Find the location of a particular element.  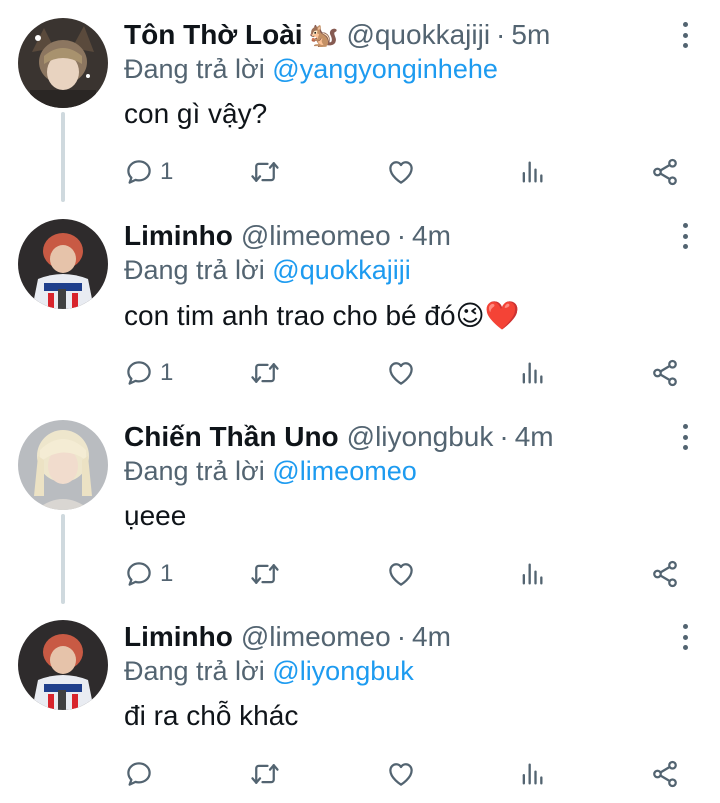

tweet-text: con gì vậy? is located at coordinates (195, 114).